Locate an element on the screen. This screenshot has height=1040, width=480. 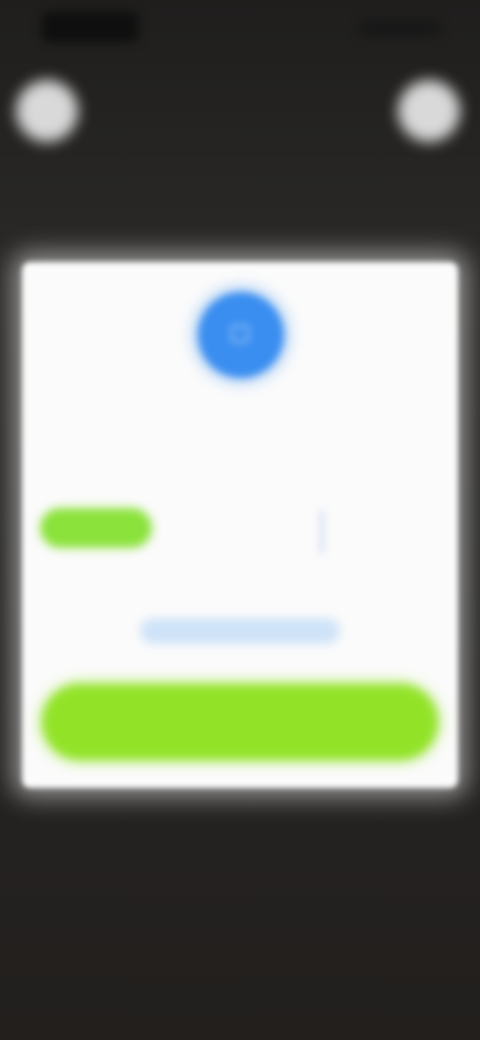
status-time is located at coordinates (90, 27).